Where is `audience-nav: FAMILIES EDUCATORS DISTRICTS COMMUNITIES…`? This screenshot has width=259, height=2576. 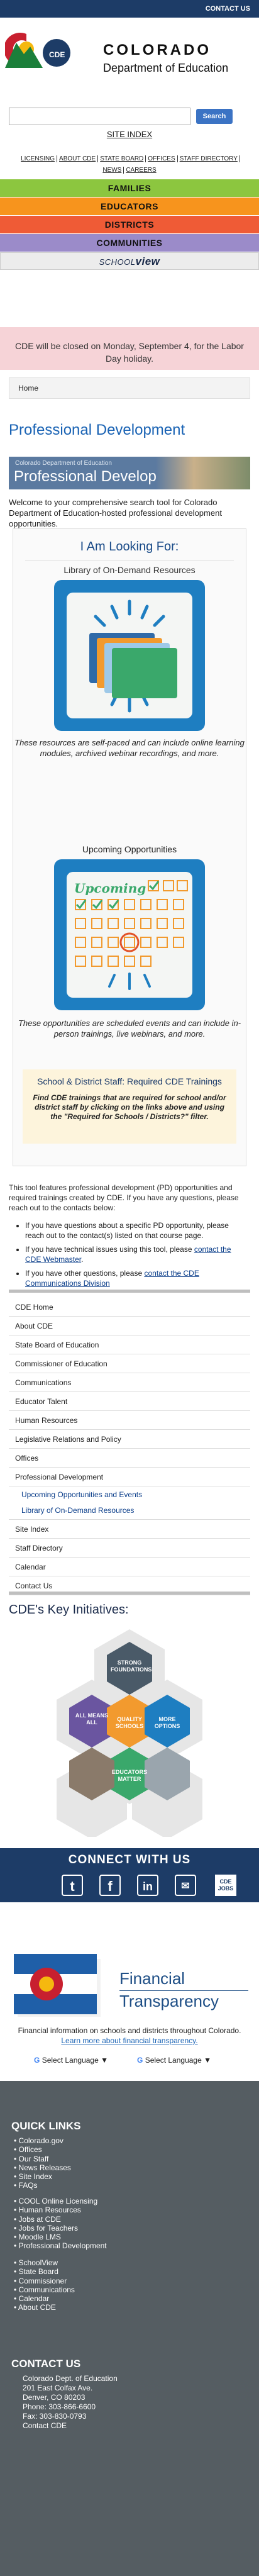 audience-nav: FAMILIES EDUCATORS DISTRICTS COMMUNITIES… is located at coordinates (129, 224).